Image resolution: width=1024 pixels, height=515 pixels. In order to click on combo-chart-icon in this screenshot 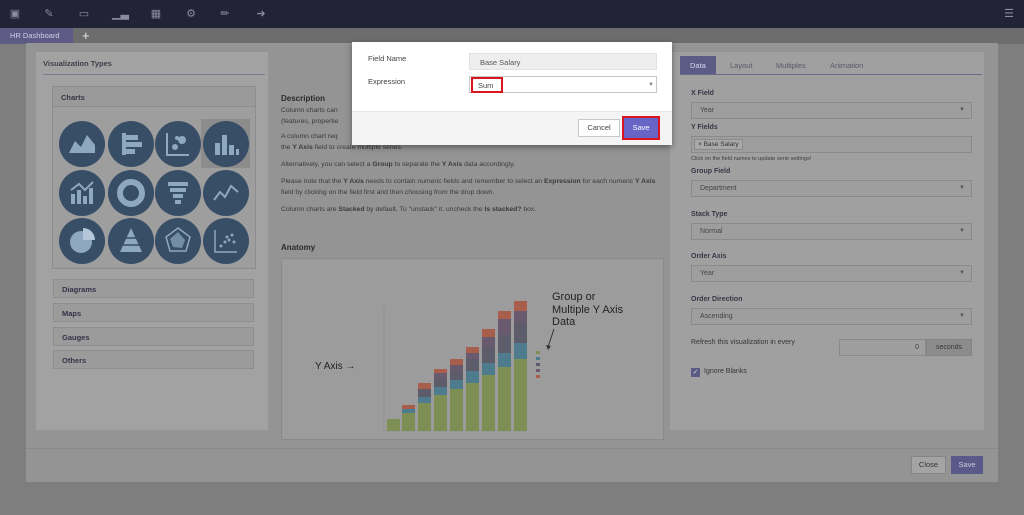, I will do `click(82, 193)`.